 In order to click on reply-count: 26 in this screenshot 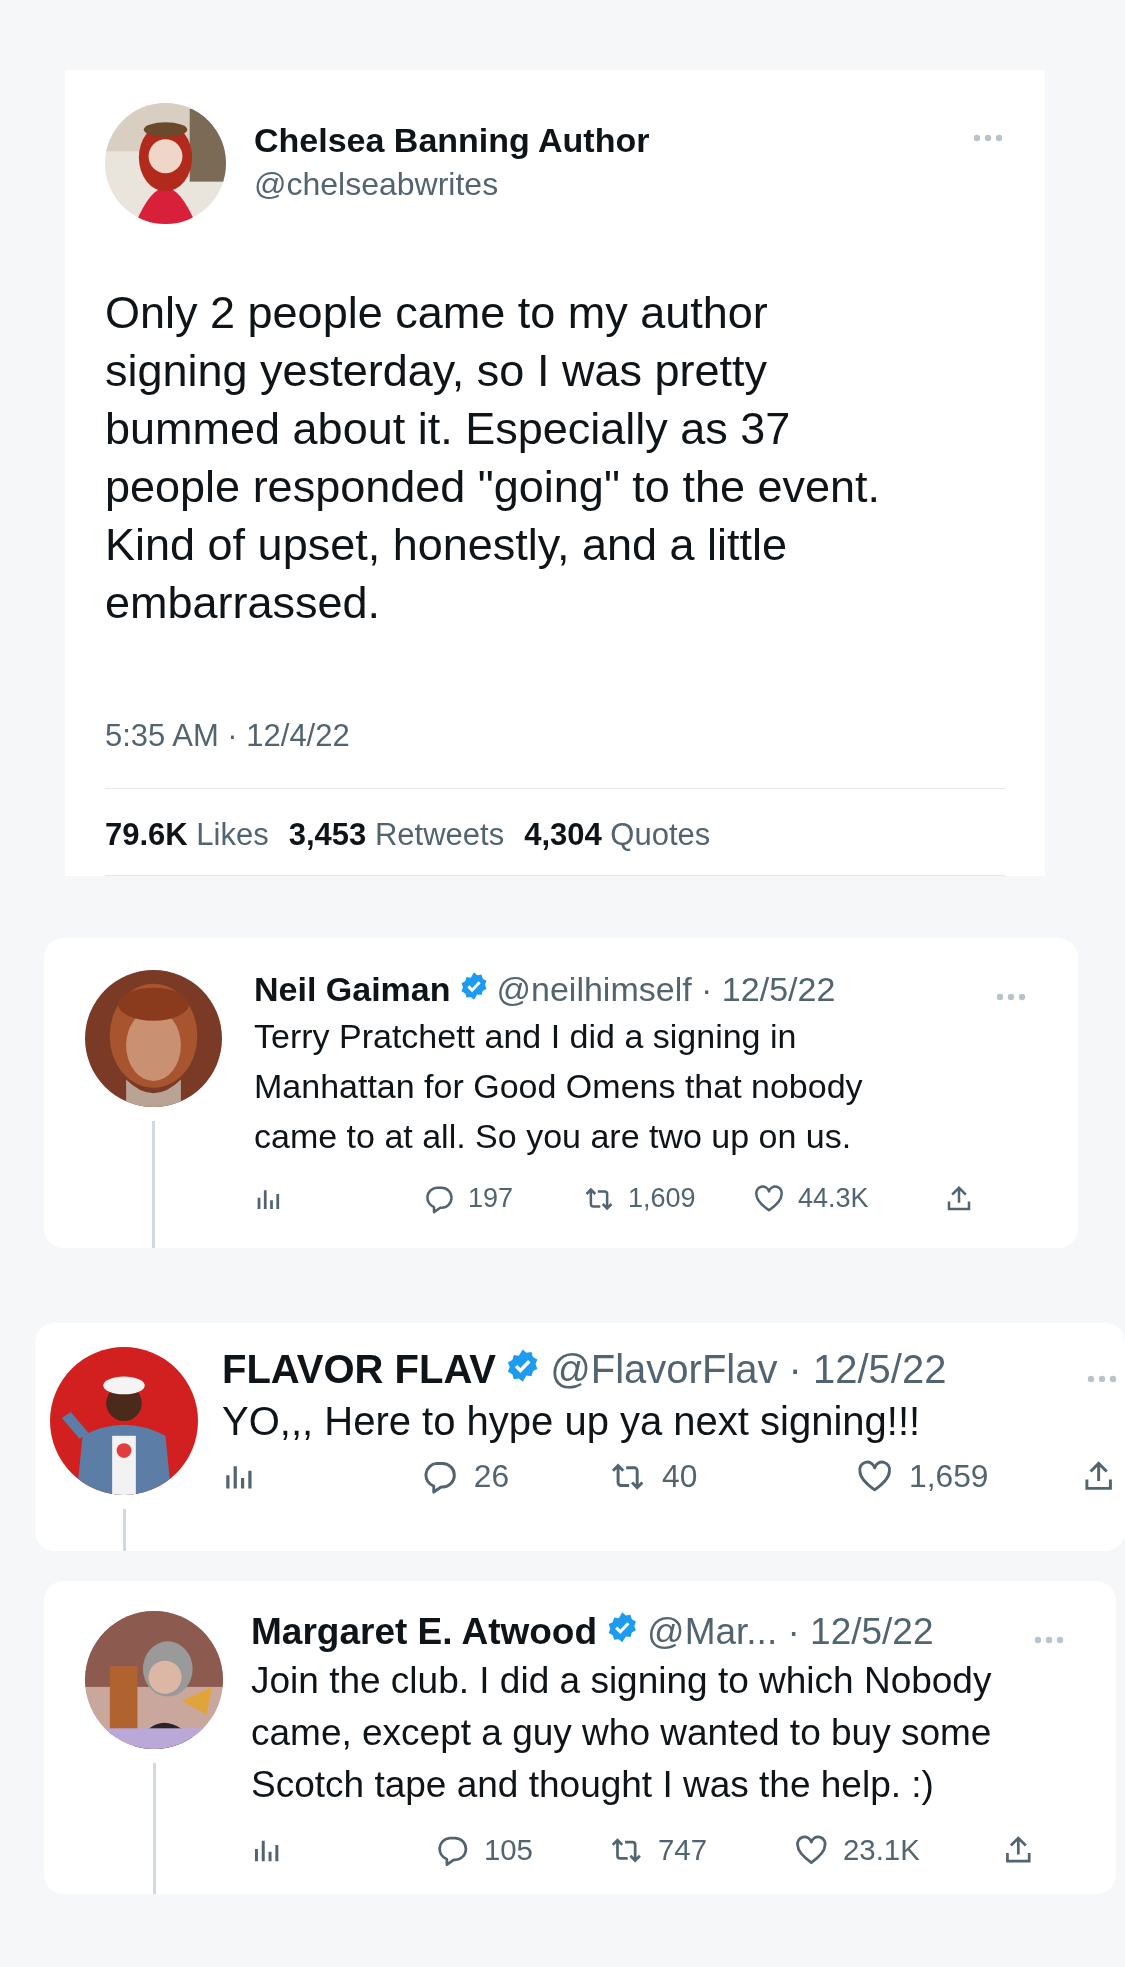, I will do `click(491, 1476)`.